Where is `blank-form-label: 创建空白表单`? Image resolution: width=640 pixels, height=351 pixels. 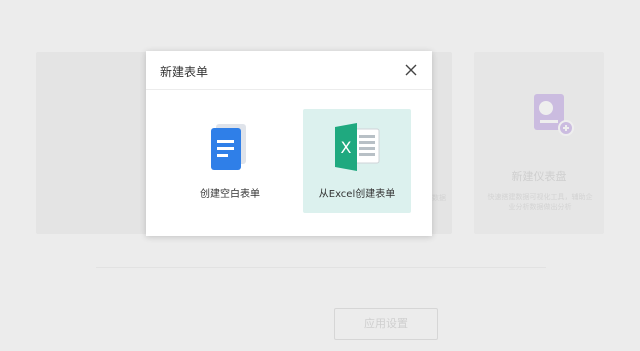 blank-form-label: 创建空白表单 is located at coordinates (230, 194).